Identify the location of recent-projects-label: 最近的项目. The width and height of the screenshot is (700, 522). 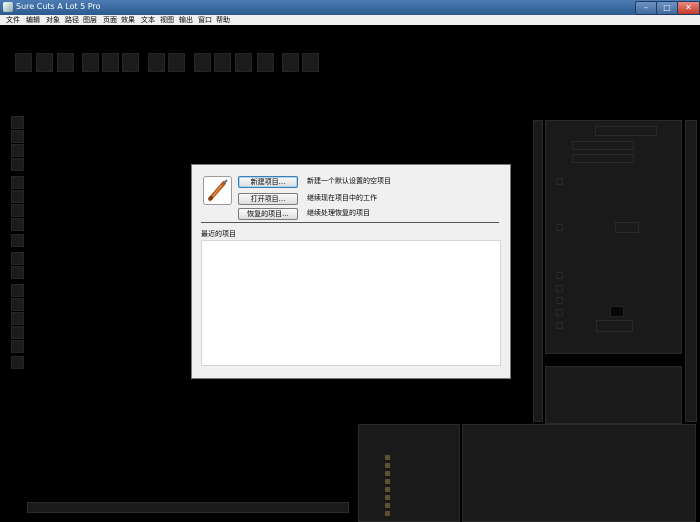
(218, 234).